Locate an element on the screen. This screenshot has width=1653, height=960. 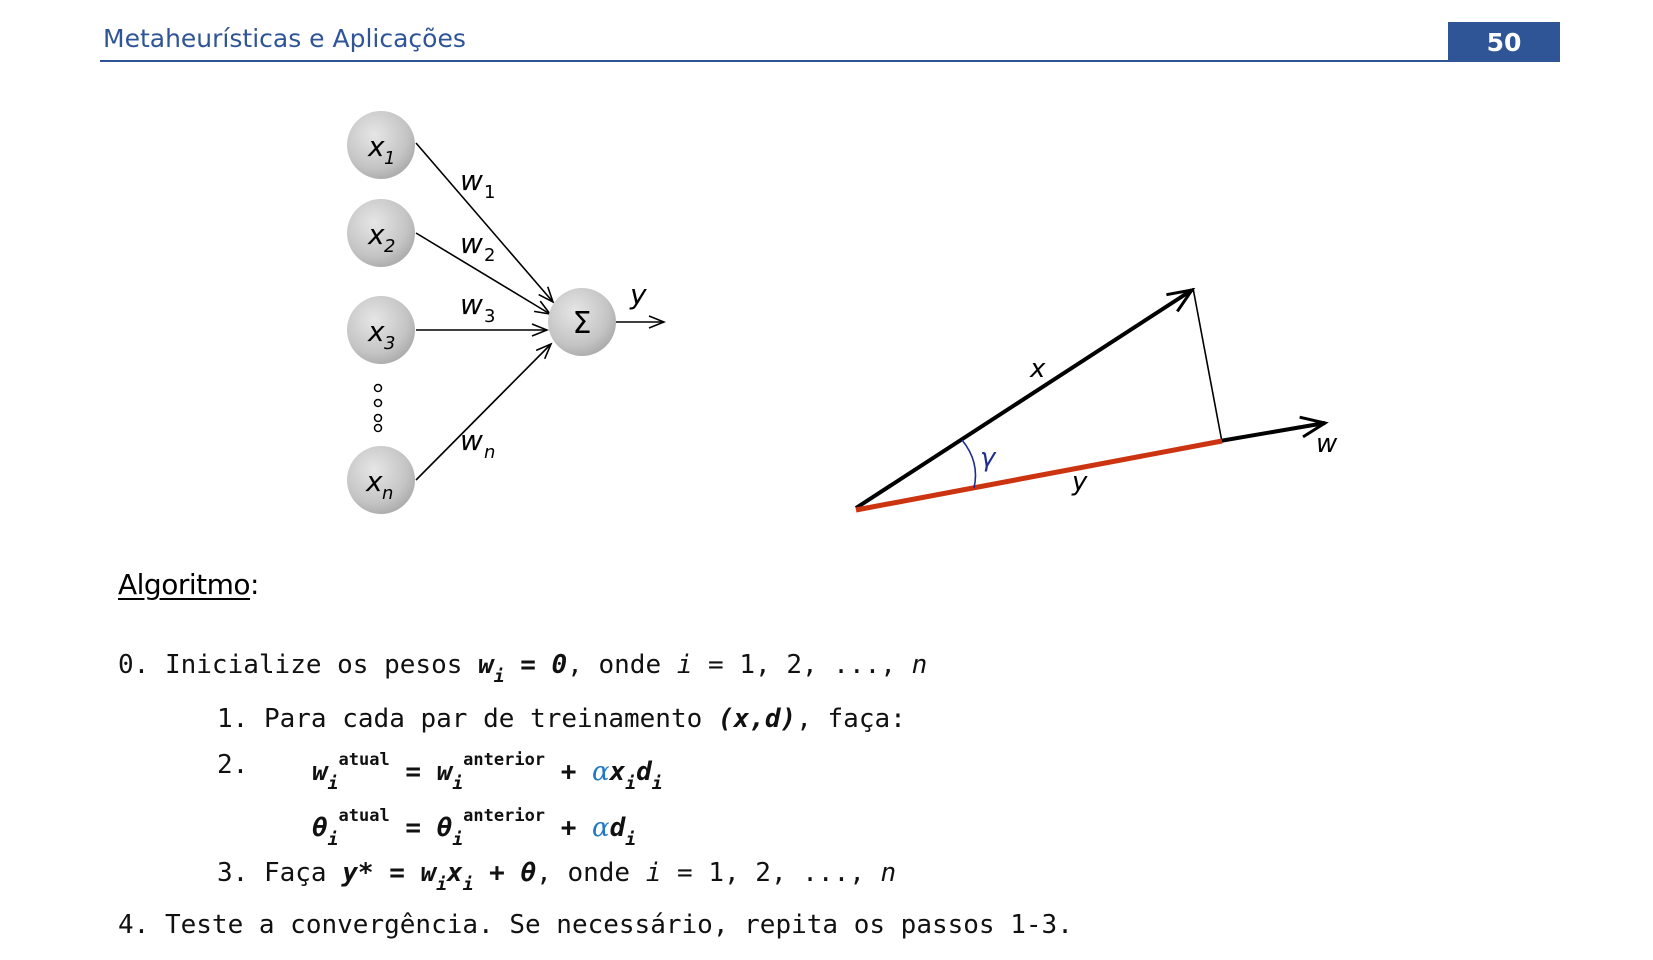
step-text: Inicialize os pesos is located at coordinates (321, 665).